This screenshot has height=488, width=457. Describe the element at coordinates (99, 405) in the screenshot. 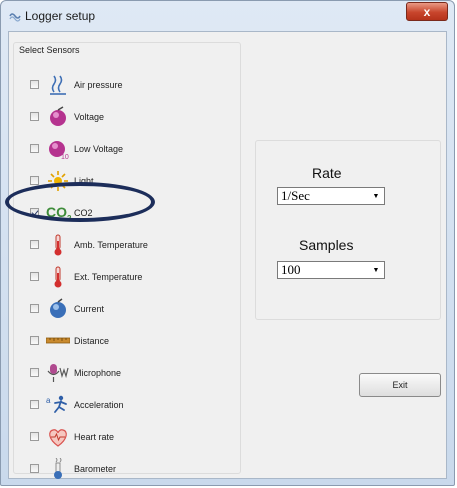

I see `sensor-label: Acceleration` at that location.